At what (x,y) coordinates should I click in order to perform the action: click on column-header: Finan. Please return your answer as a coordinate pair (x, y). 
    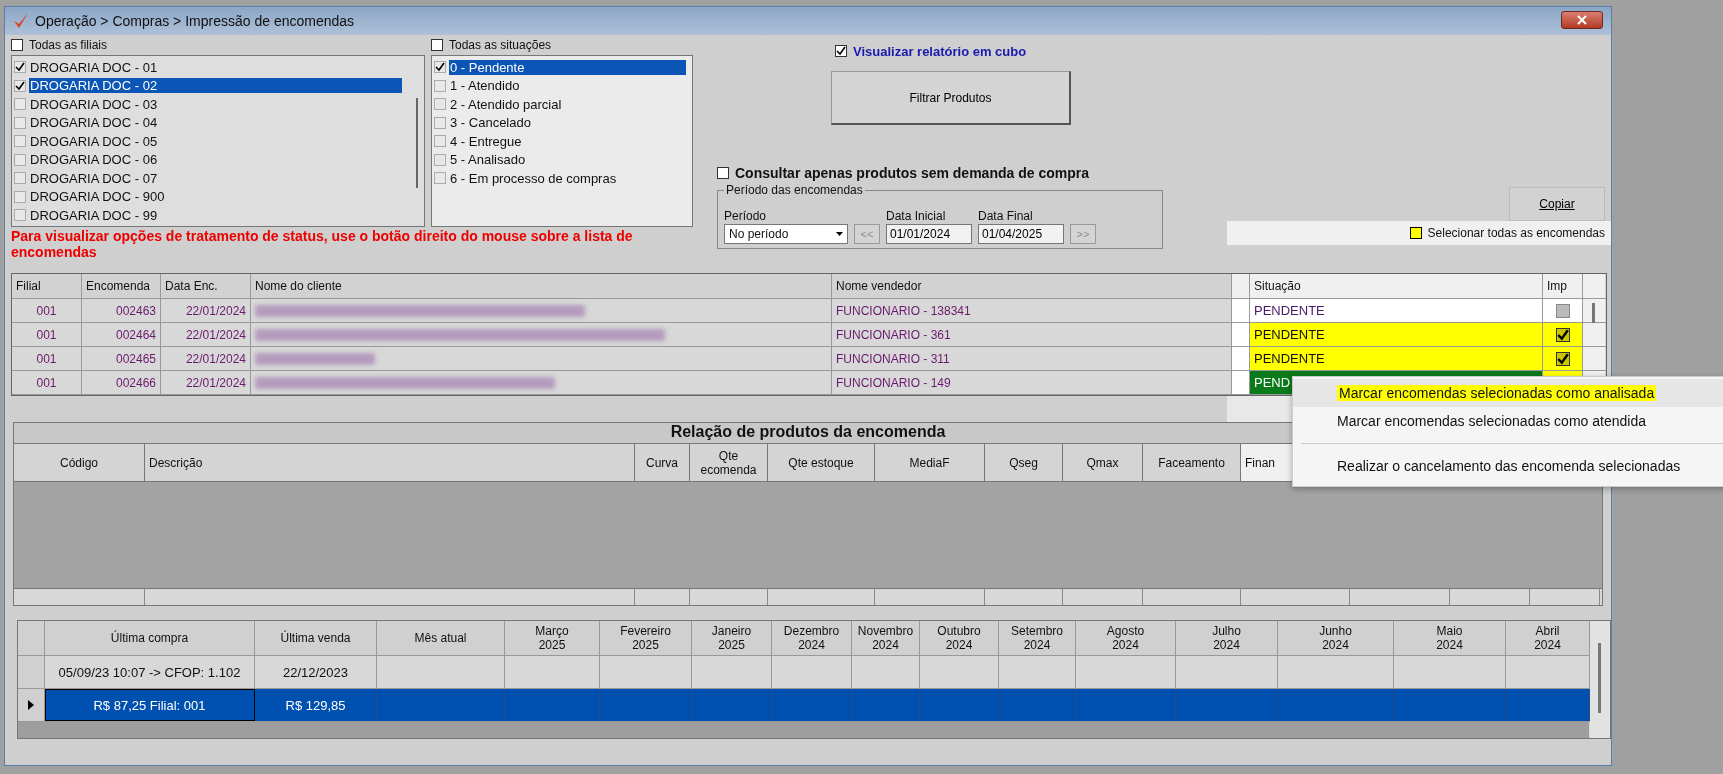
    Looking at the image, I should click on (1260, 462).